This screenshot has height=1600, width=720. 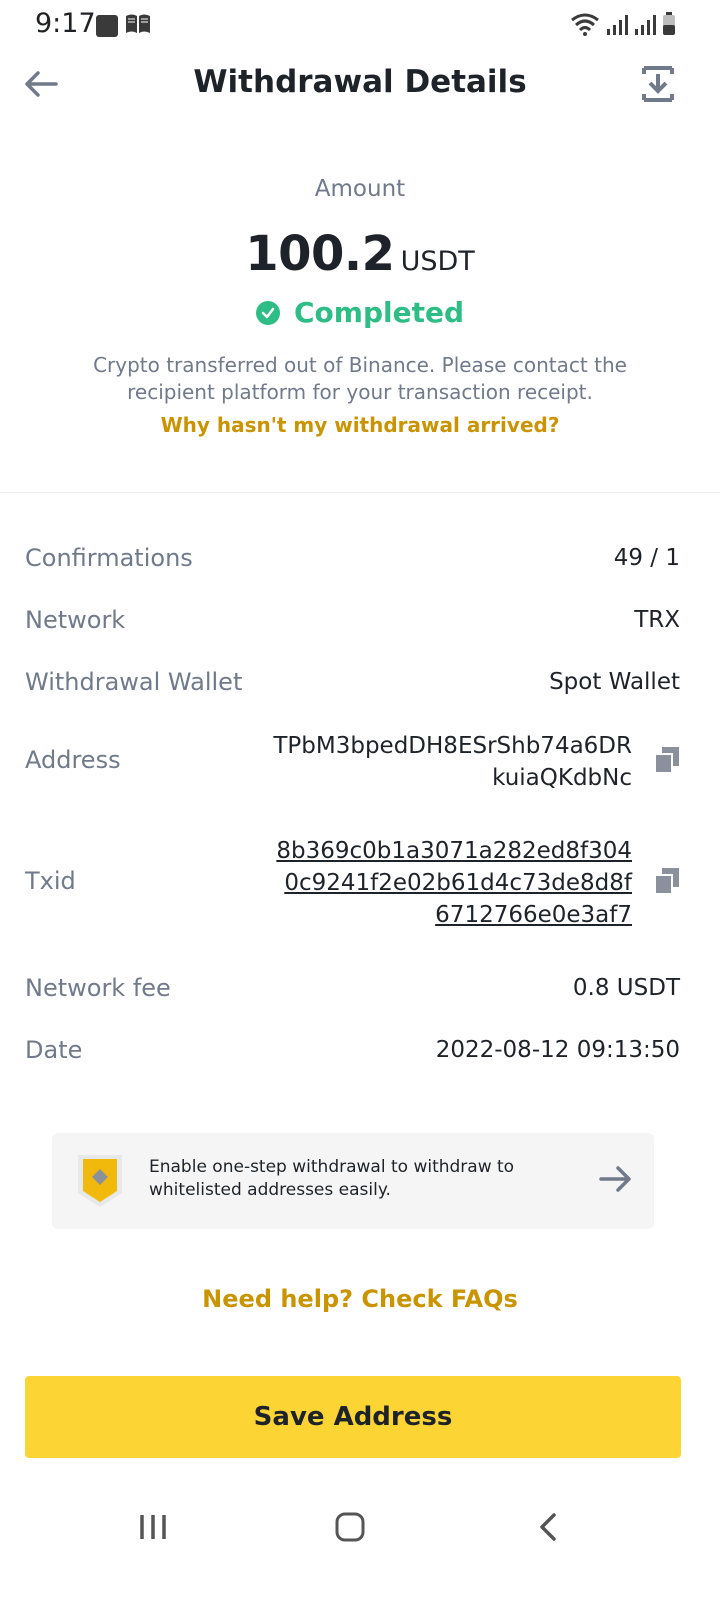 I want to click on status-bar: 9:17, so click(x=360, y=26).